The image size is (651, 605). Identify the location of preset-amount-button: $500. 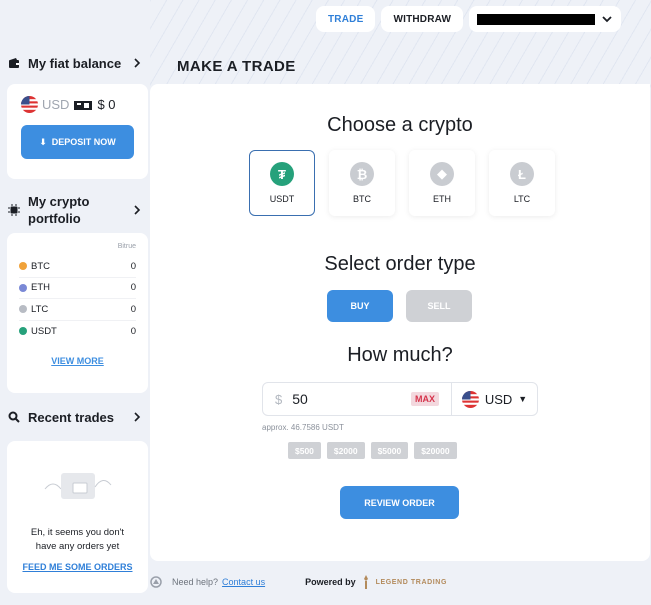
(304, 450).